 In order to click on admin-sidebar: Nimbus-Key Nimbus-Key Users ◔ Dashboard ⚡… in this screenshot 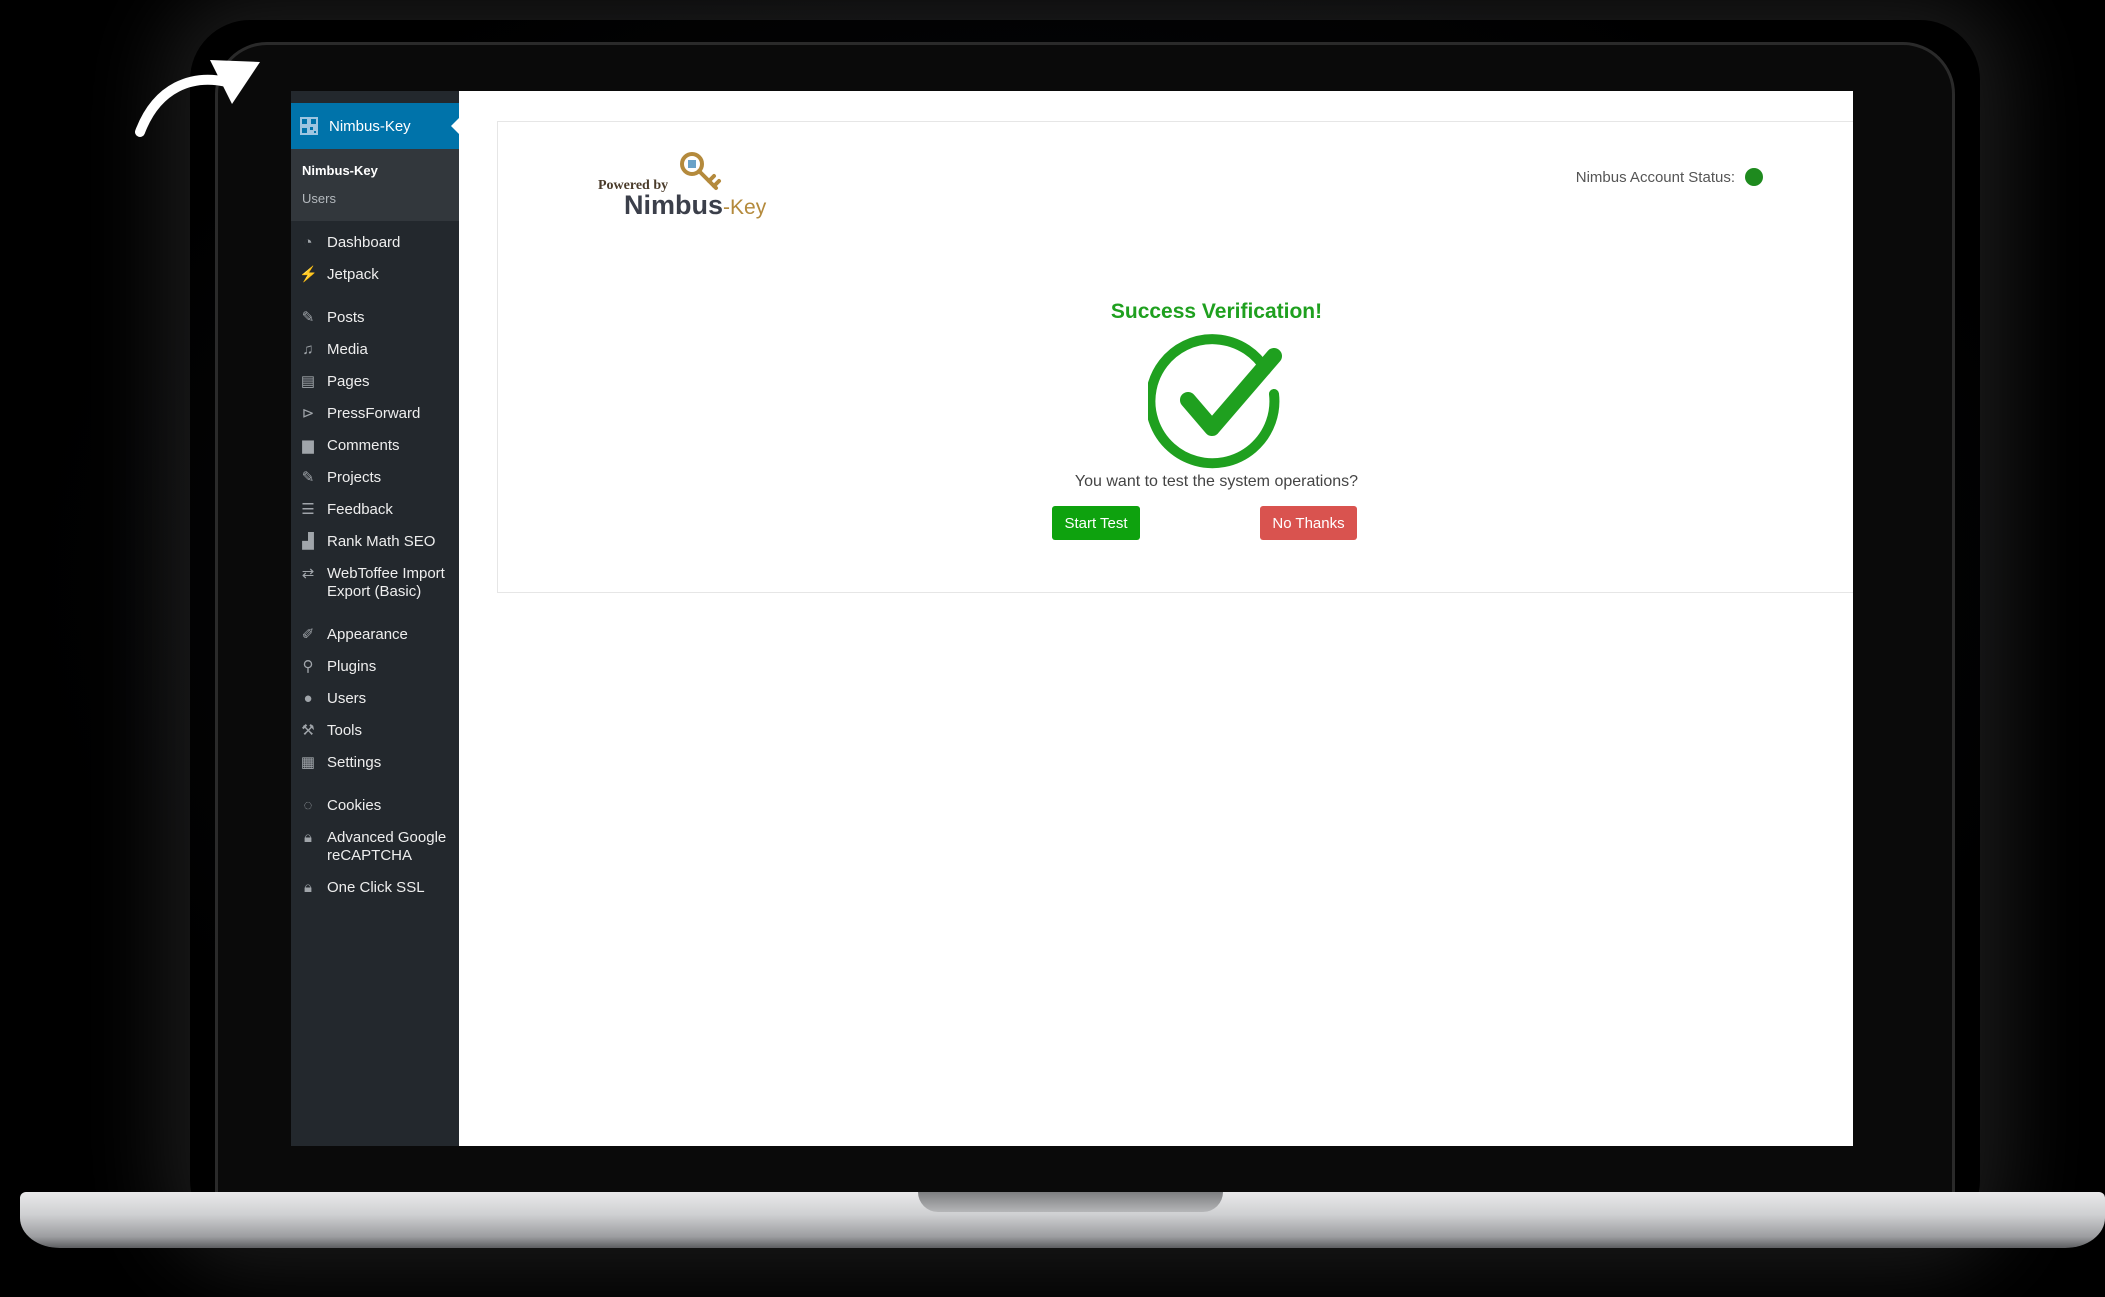, I will do `click(375, 618)`.